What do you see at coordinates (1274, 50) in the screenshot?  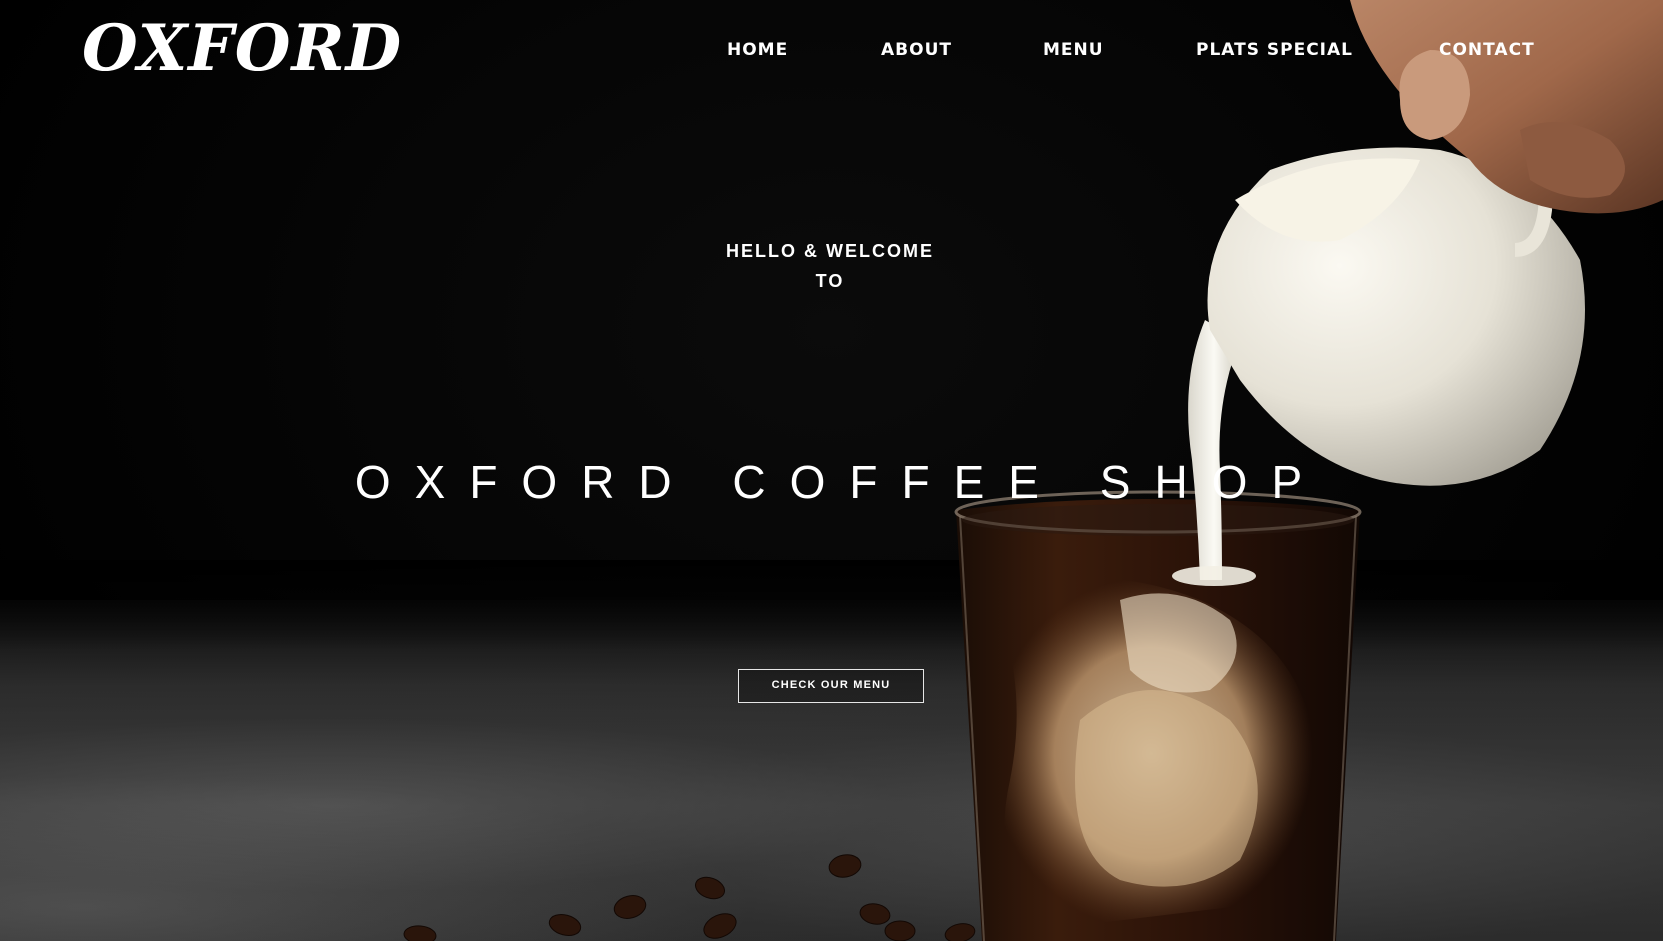 I see `nav-link-plats-special: PLATS SPECIAL` at bounding box center [1274, 50].